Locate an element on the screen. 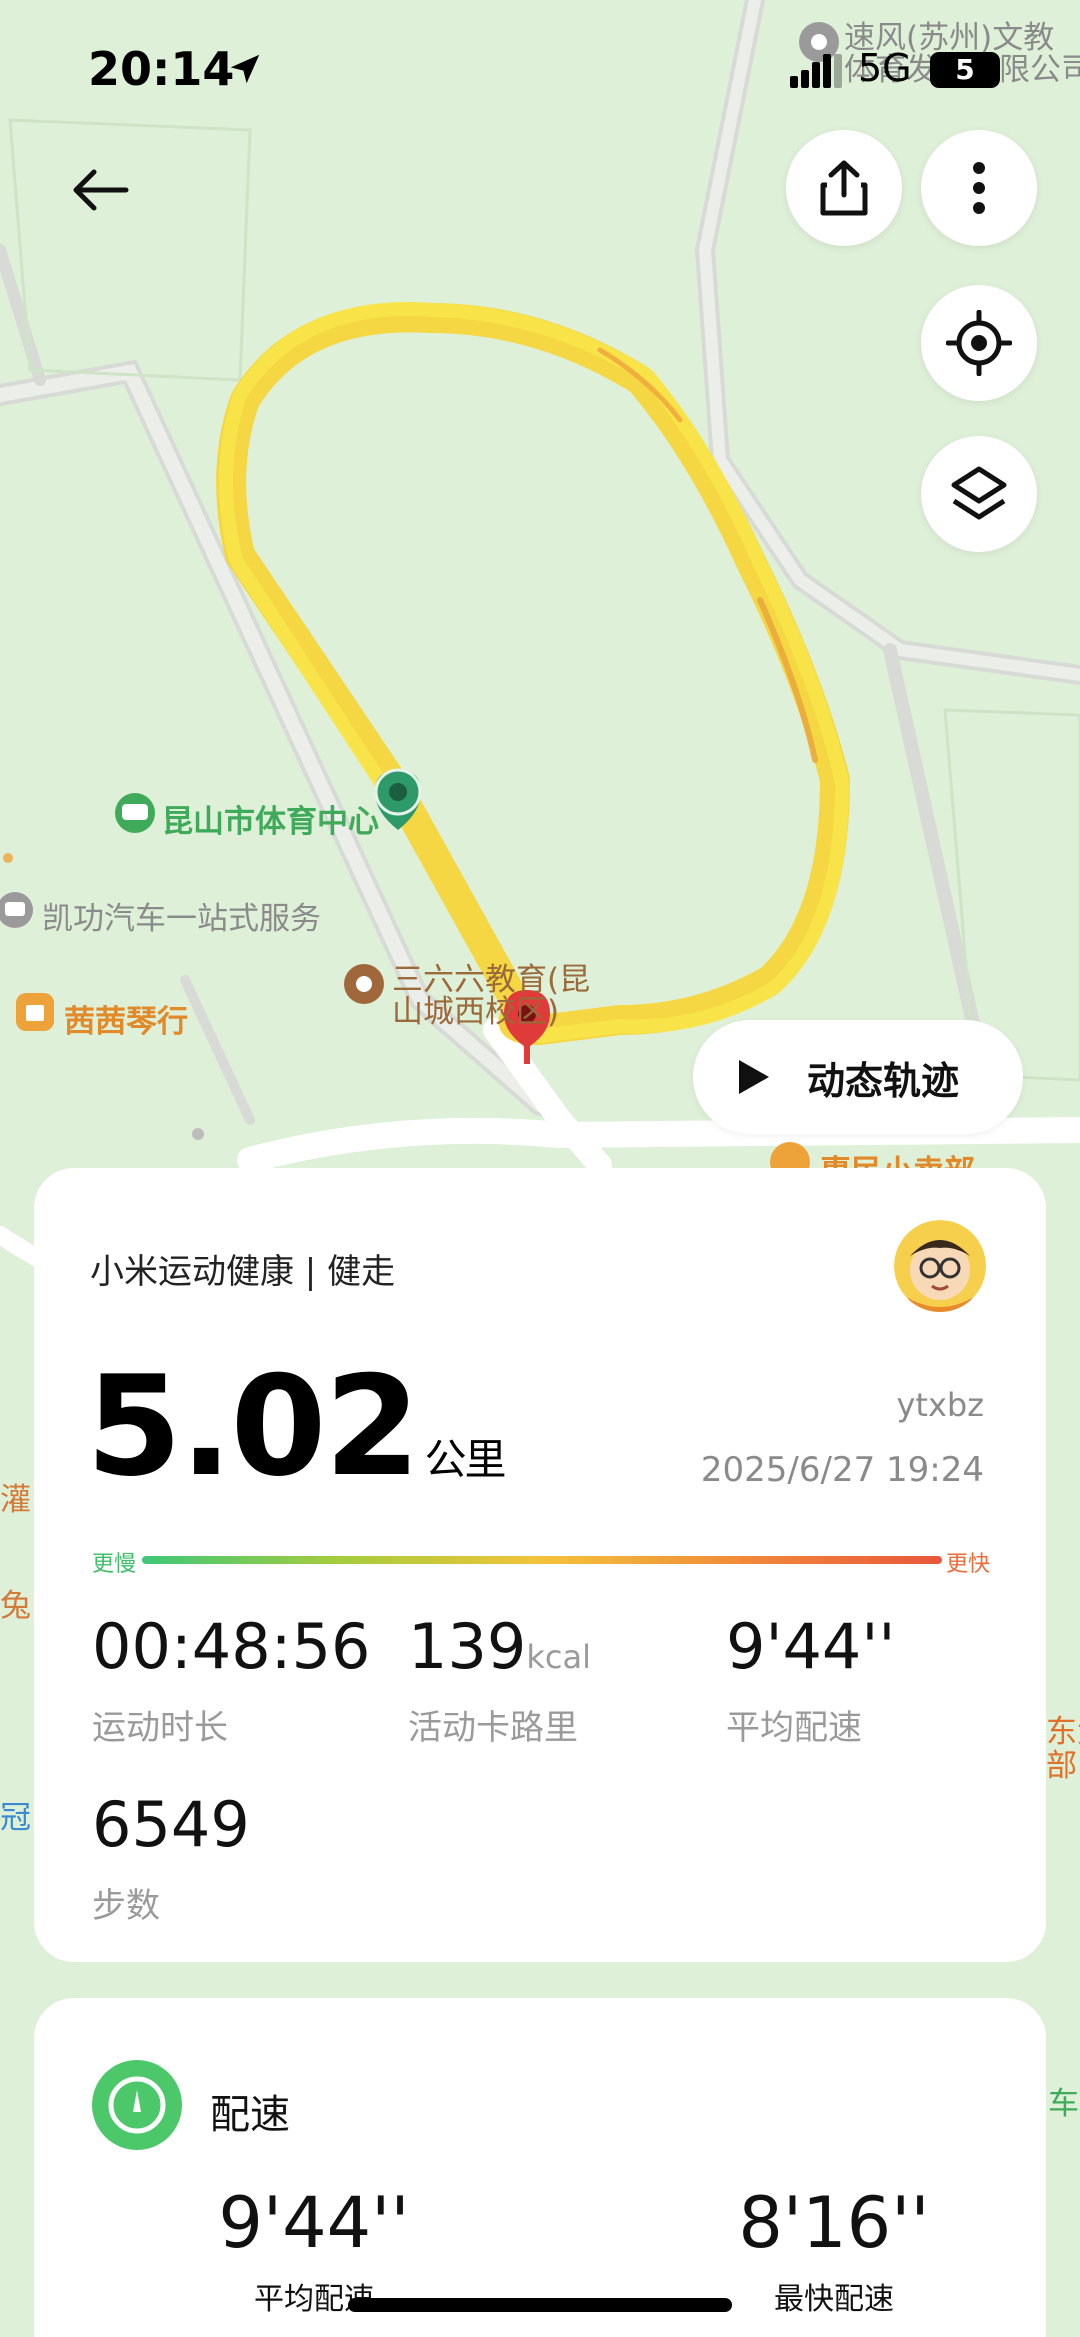 The width and height of the screenshot is (1080, 2337). pace-title: 配速 is located at coordinates (250, 2115).